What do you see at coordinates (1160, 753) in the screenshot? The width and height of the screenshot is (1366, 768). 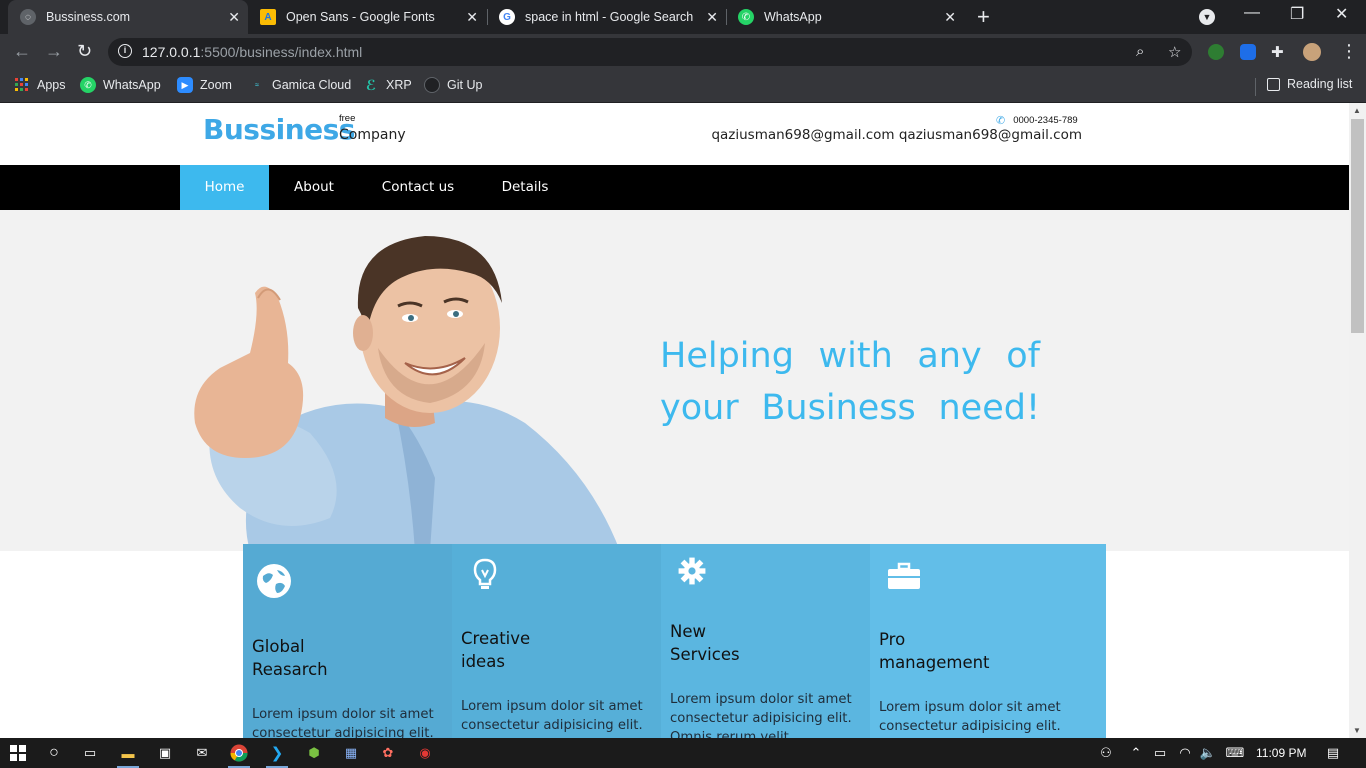 I see `battery-icon: ▭` at bounding box center [1160, 753].